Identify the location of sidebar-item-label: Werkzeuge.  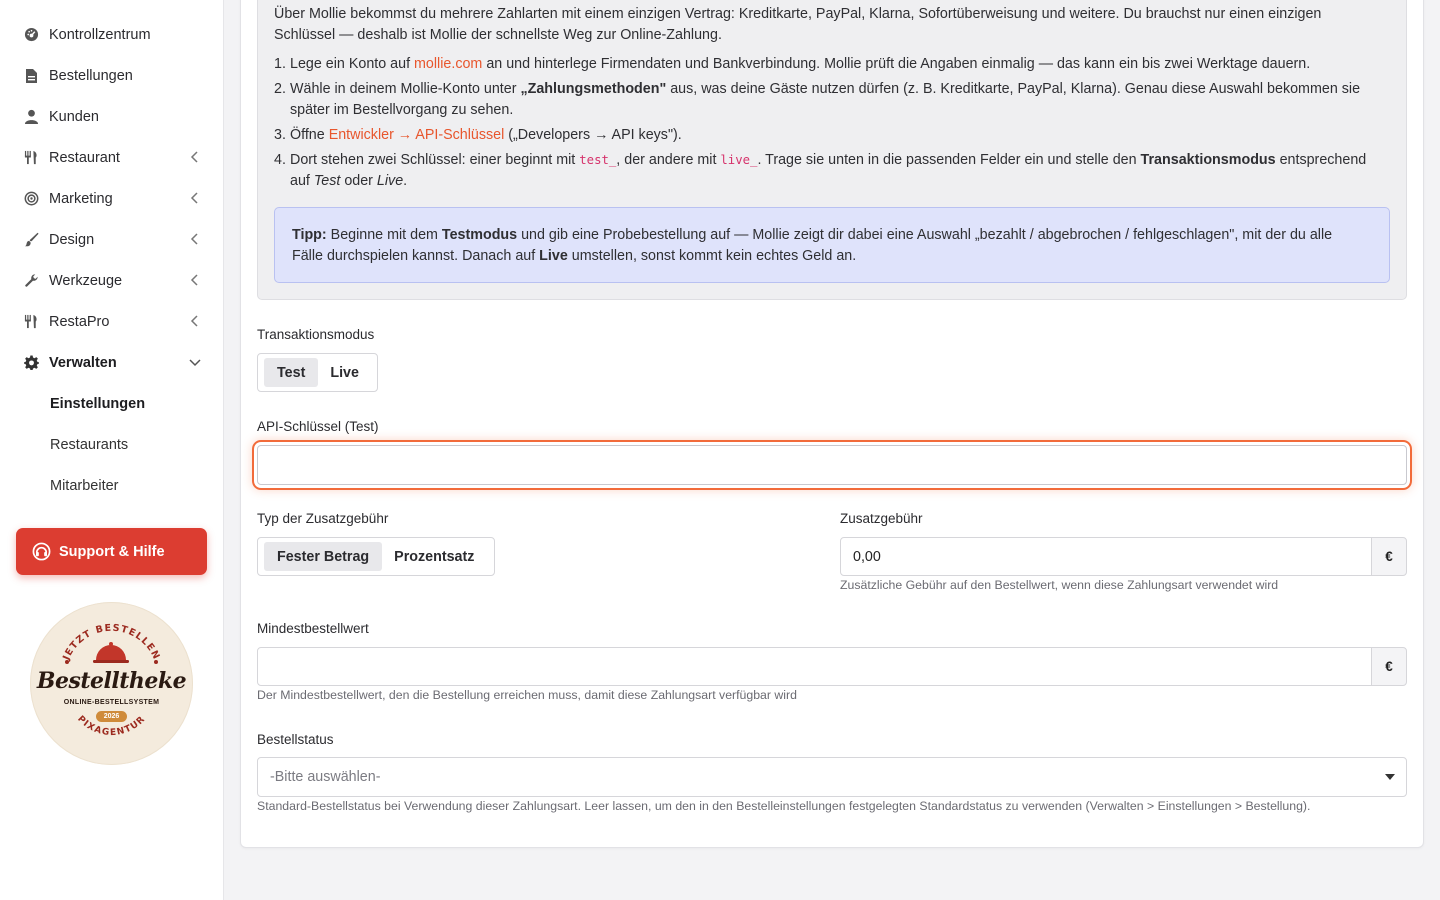
(86, 280).